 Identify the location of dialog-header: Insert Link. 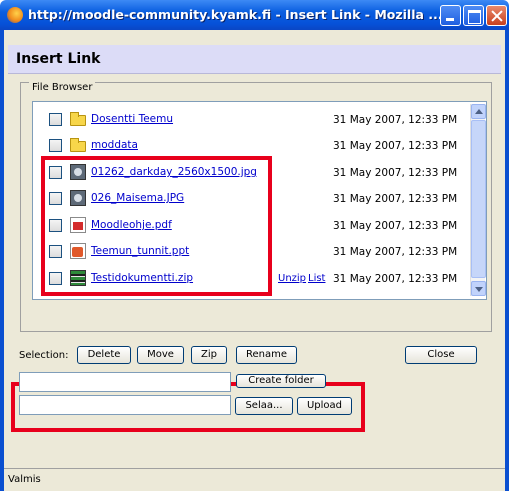
(254, 59).